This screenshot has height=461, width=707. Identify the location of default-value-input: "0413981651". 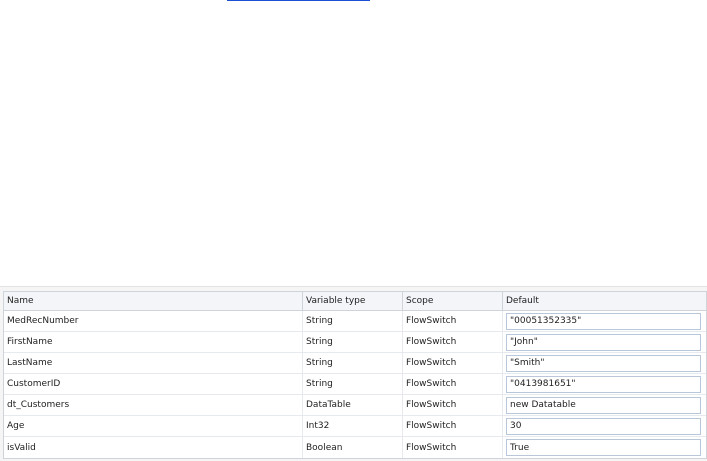
(603, 384).